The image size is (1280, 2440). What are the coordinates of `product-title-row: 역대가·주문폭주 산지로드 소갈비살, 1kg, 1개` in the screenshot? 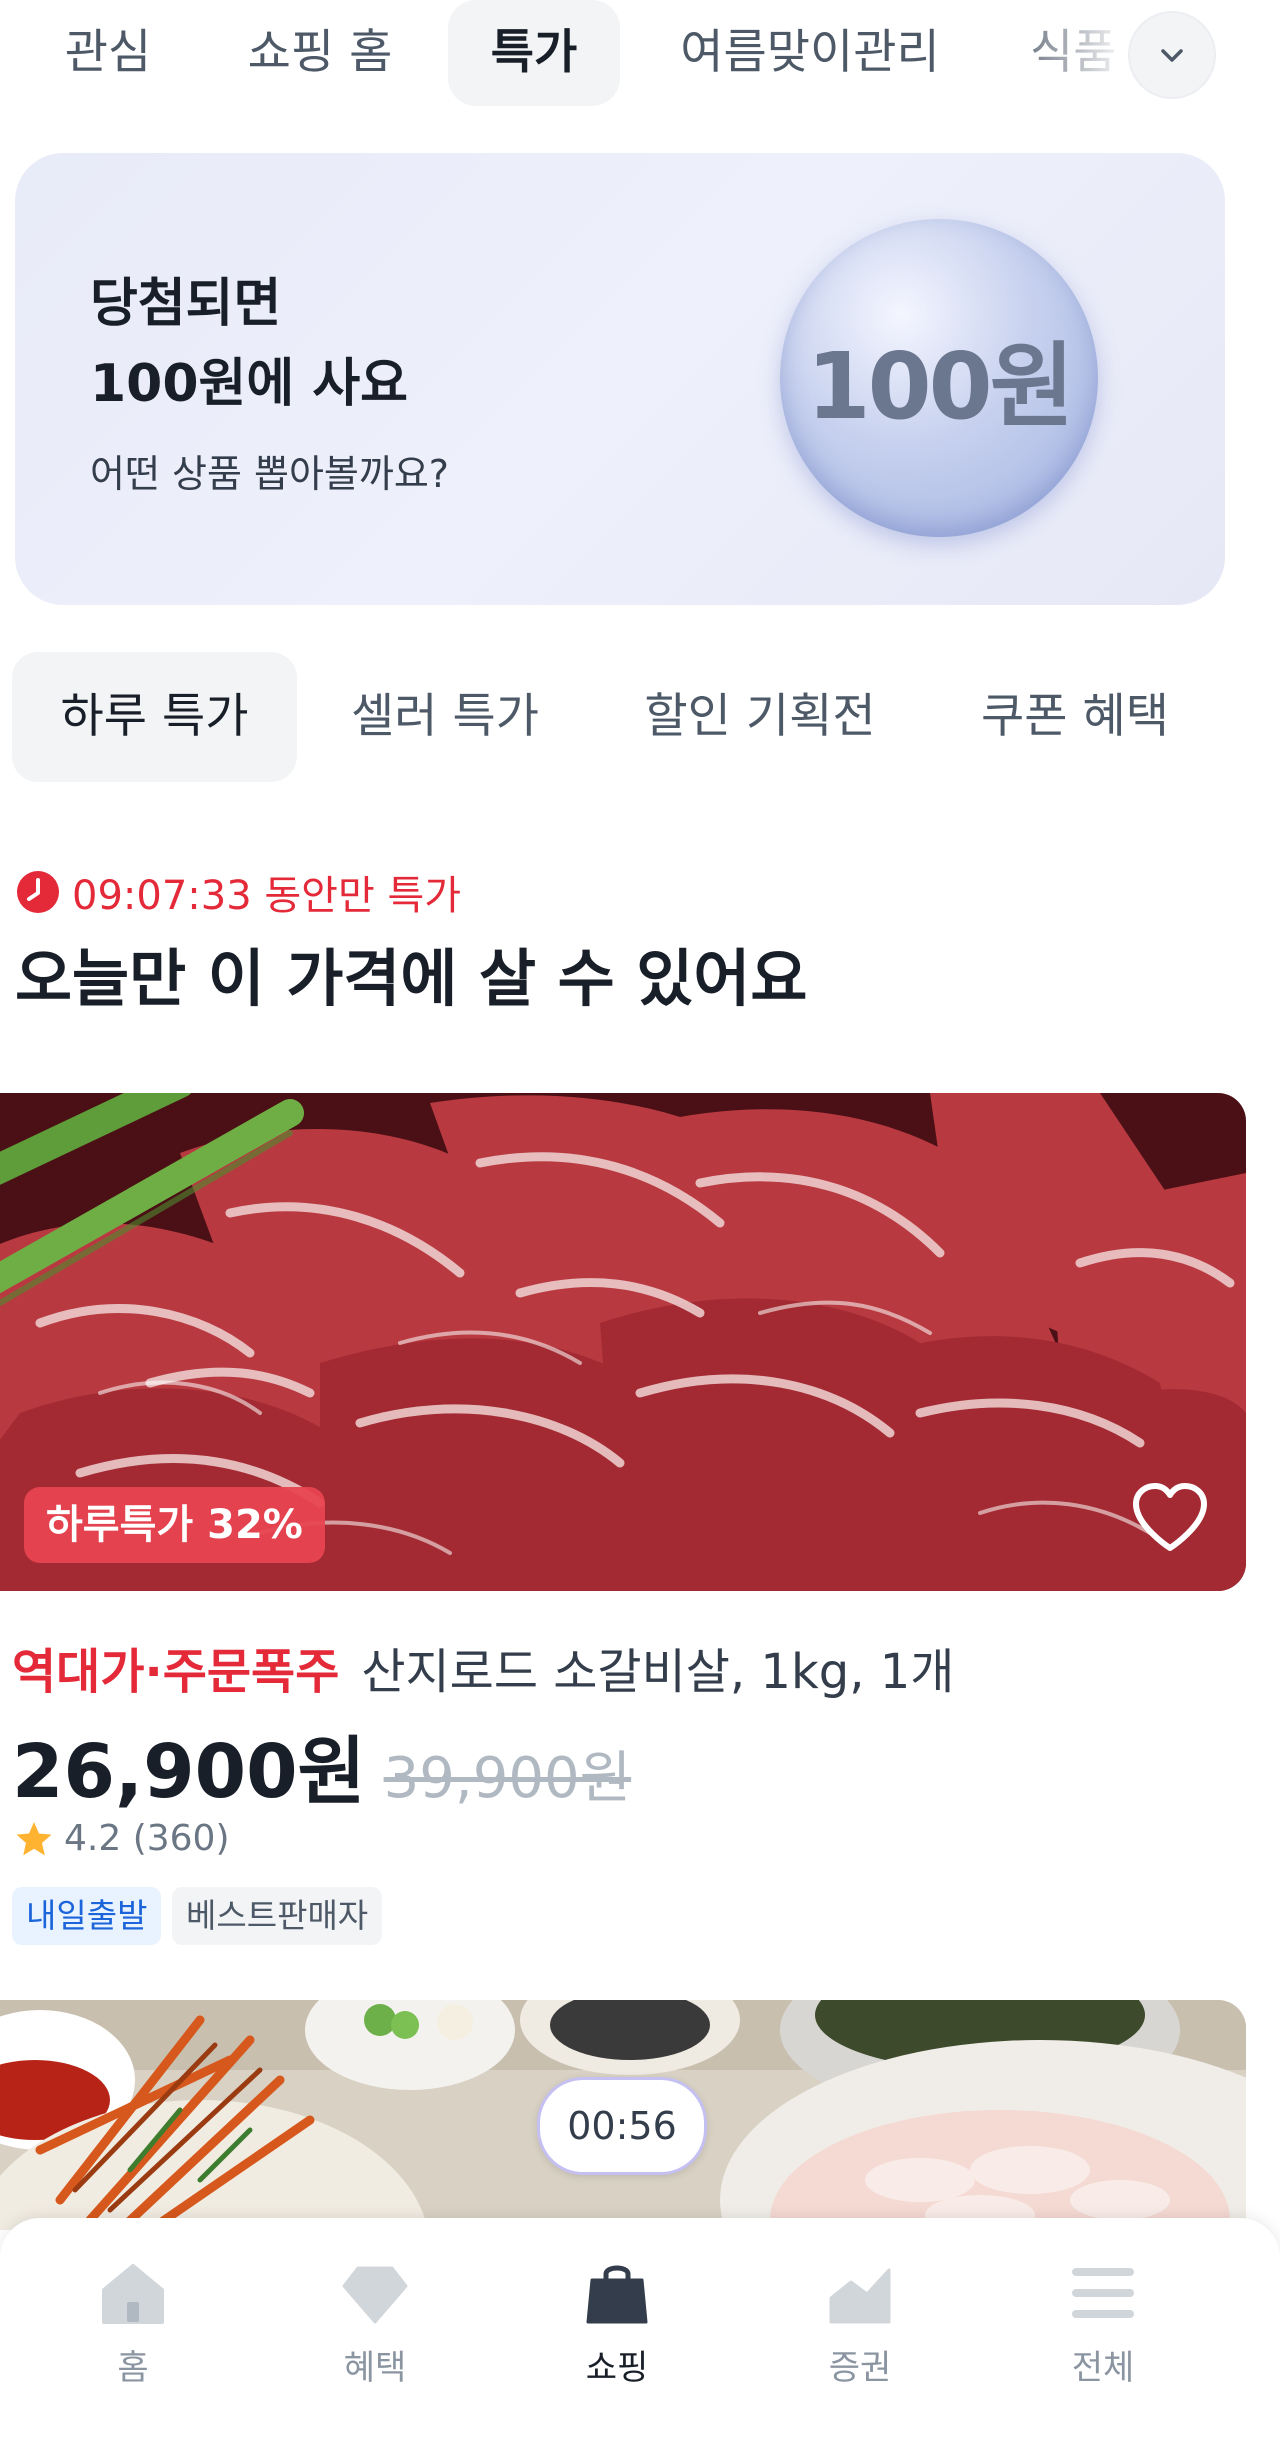 It's located at (483, 1667).